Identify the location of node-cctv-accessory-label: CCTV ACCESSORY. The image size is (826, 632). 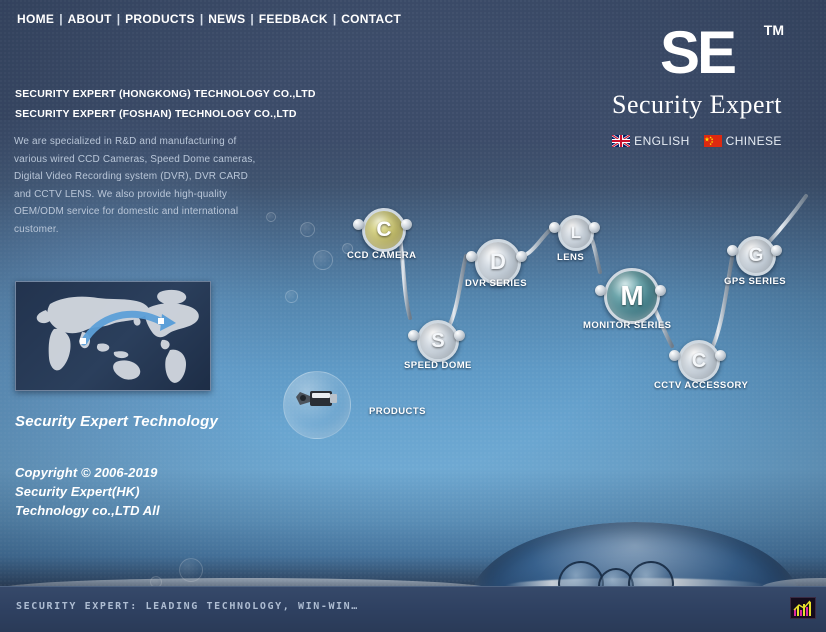
(701, 385).